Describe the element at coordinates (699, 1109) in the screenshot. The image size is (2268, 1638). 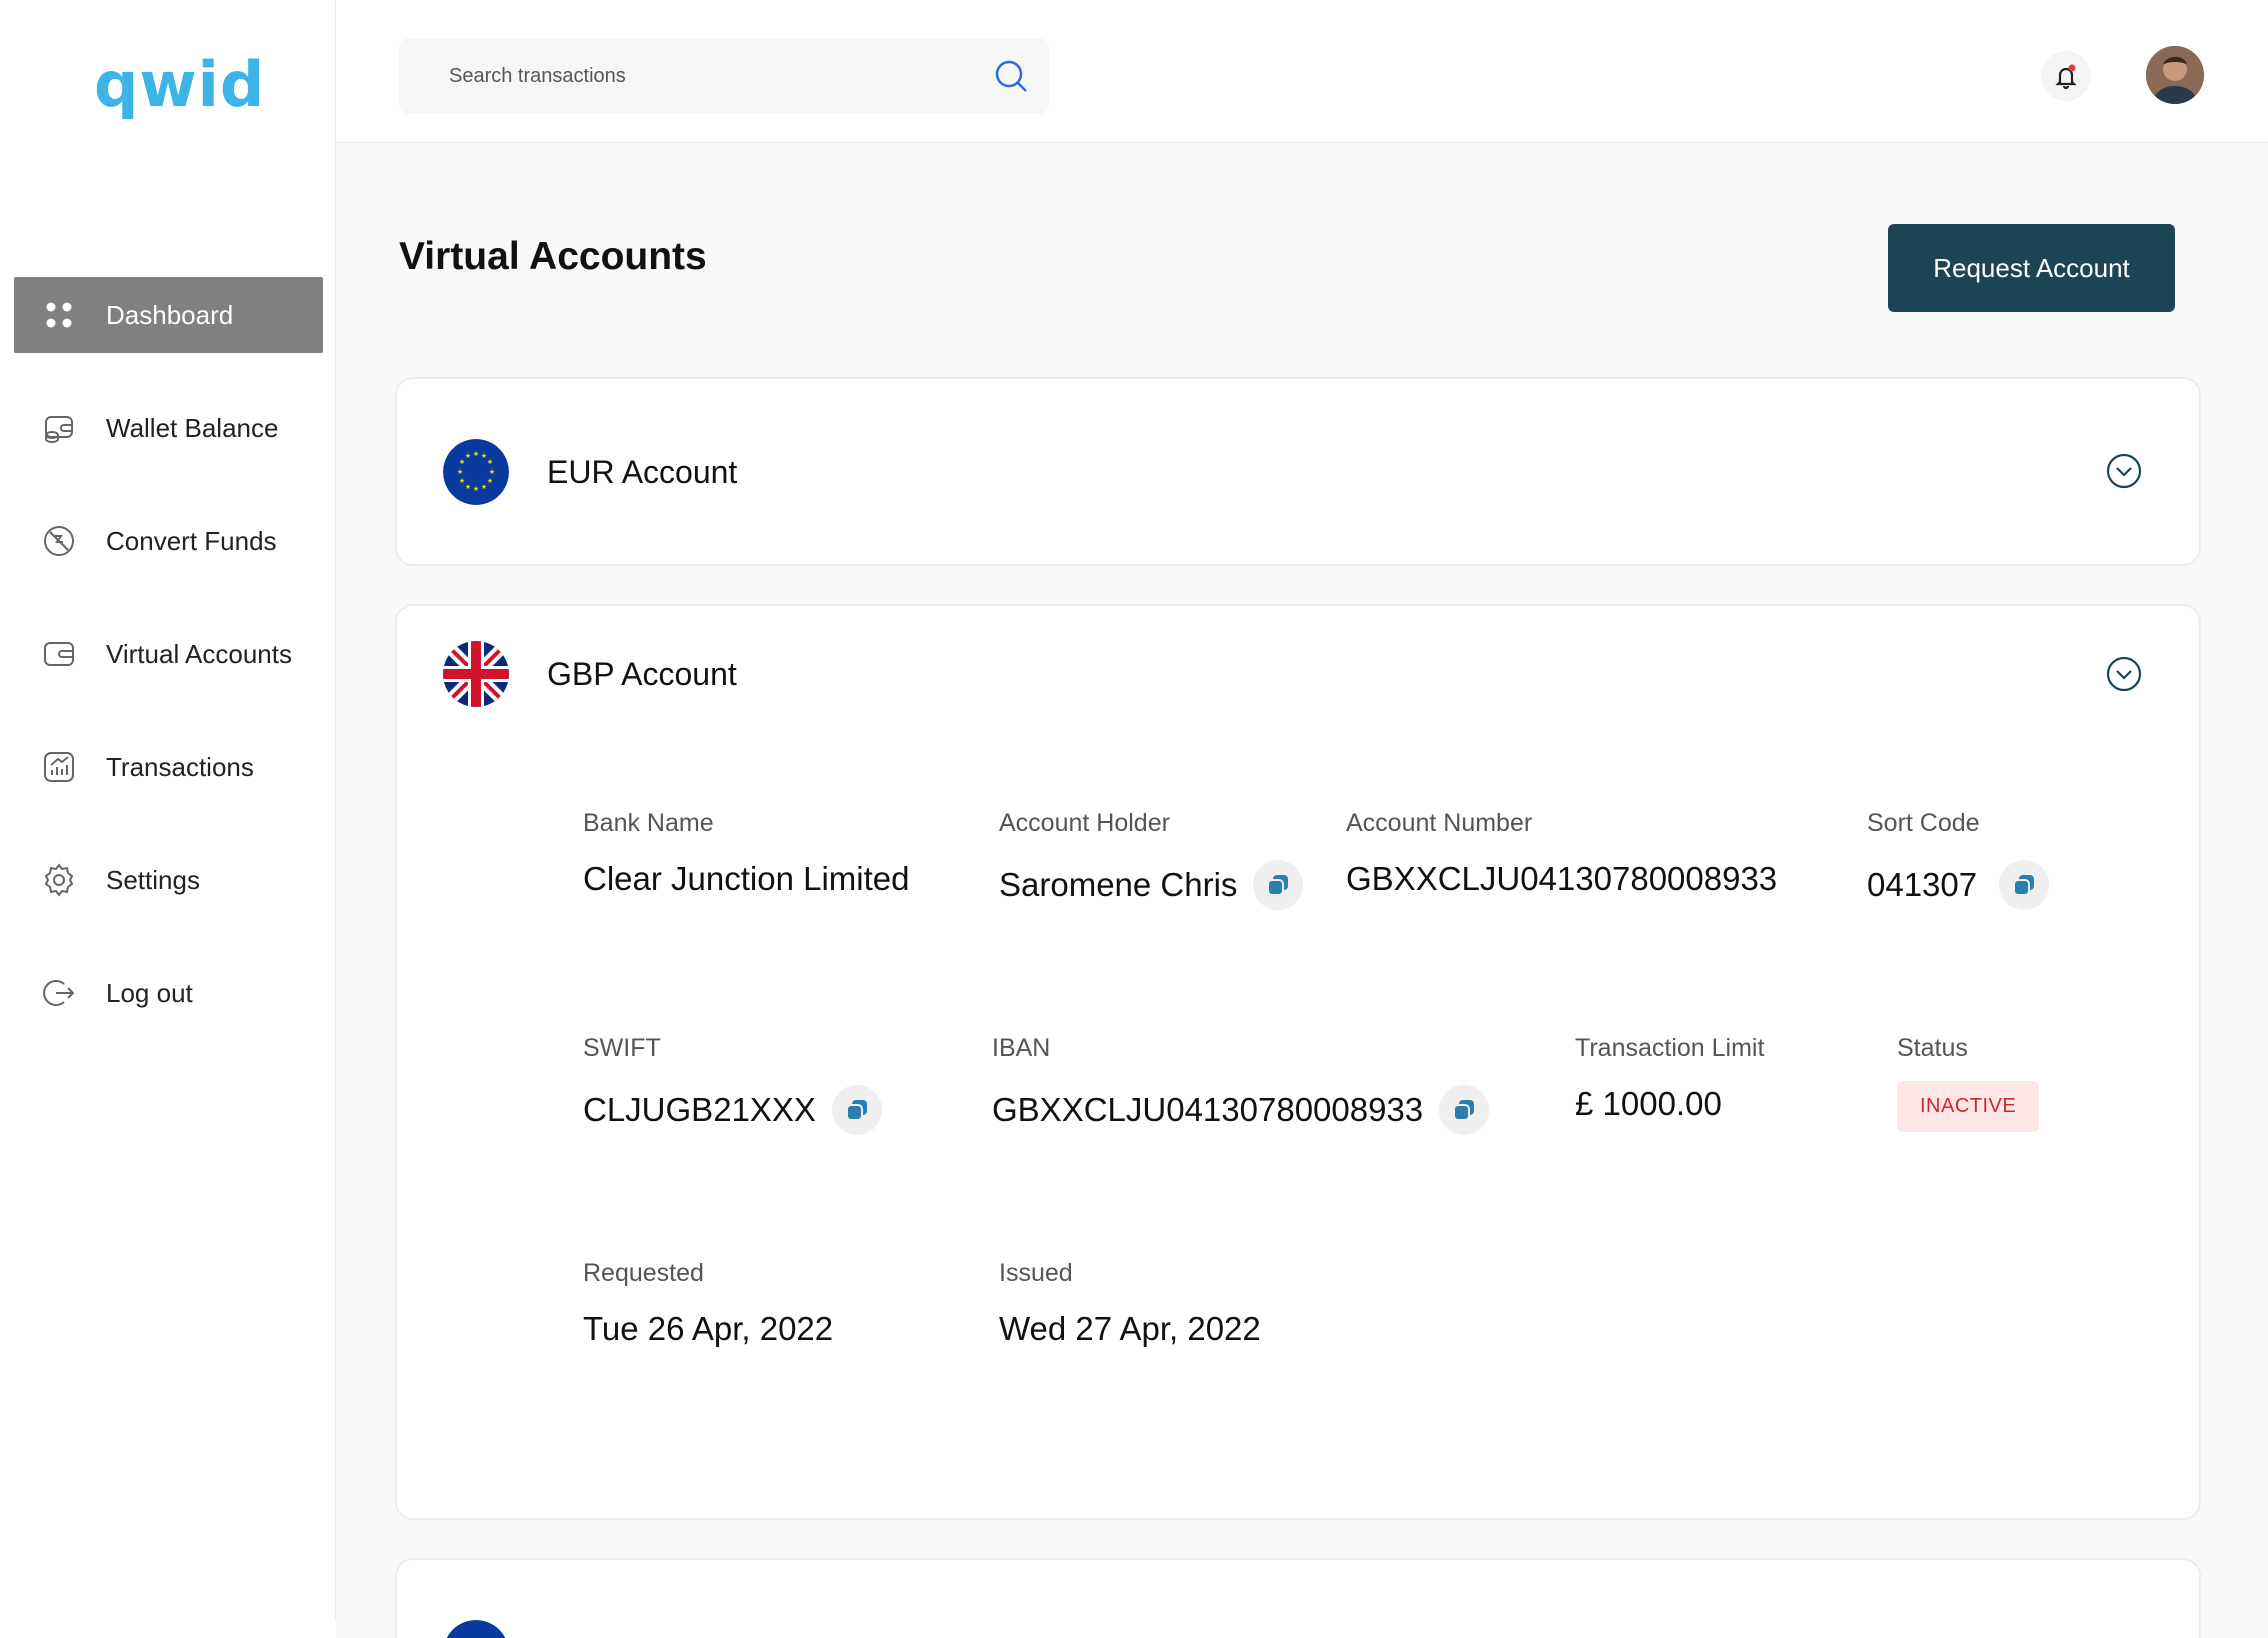
I see `field-value: CLJUGB21XXX` at that location.